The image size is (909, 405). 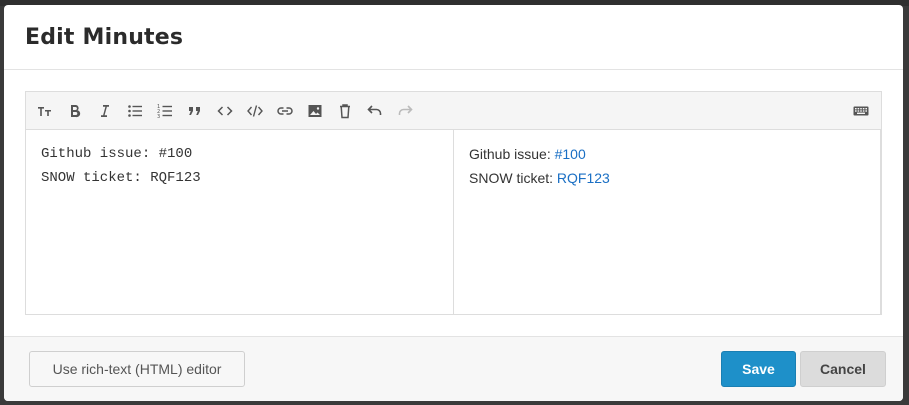 I want to click on rich-text-editor-button: Use rich-text (HTML) editor, so click(x=137, y=369).